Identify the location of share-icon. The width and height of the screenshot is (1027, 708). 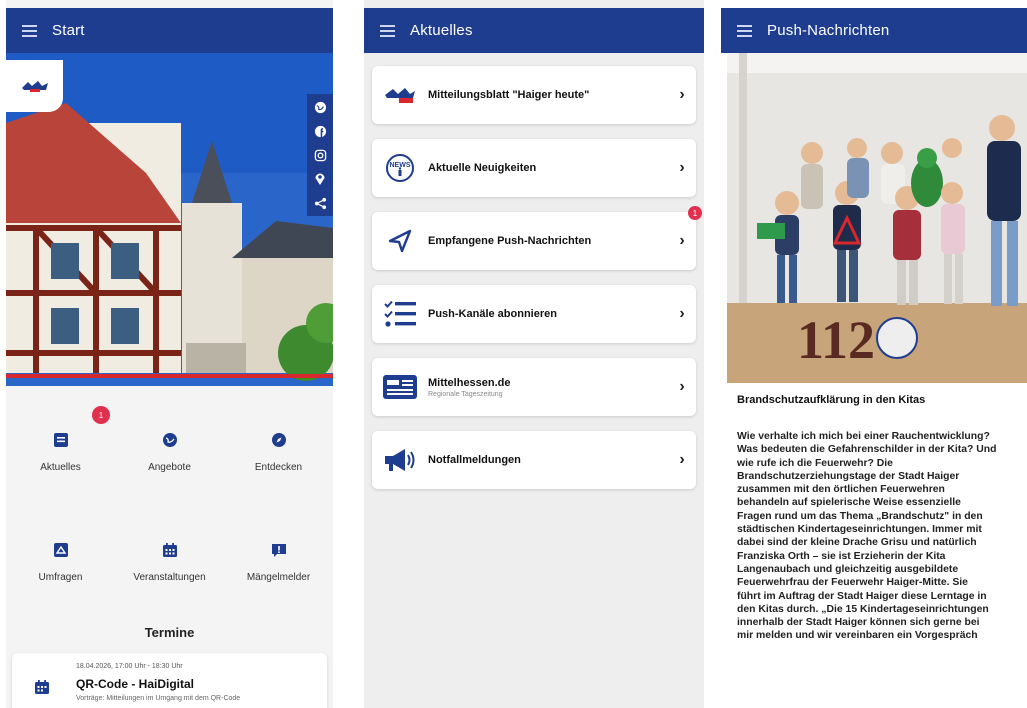
(320, 203).